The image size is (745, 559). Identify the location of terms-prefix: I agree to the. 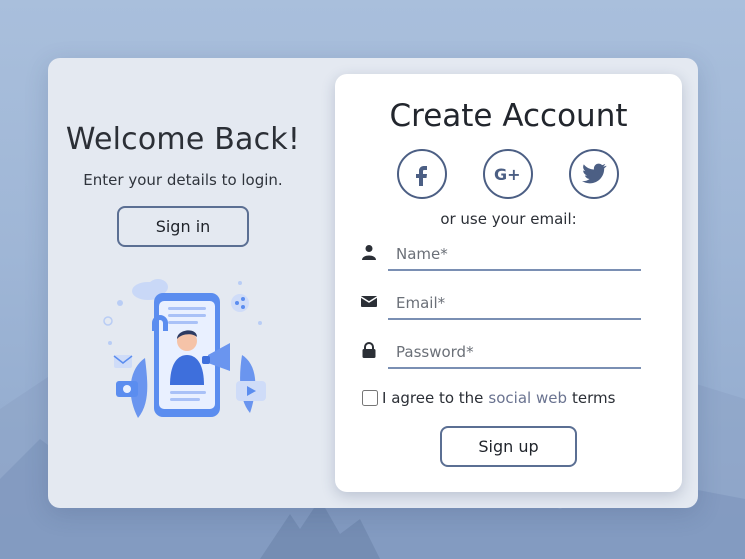
(433, 398).